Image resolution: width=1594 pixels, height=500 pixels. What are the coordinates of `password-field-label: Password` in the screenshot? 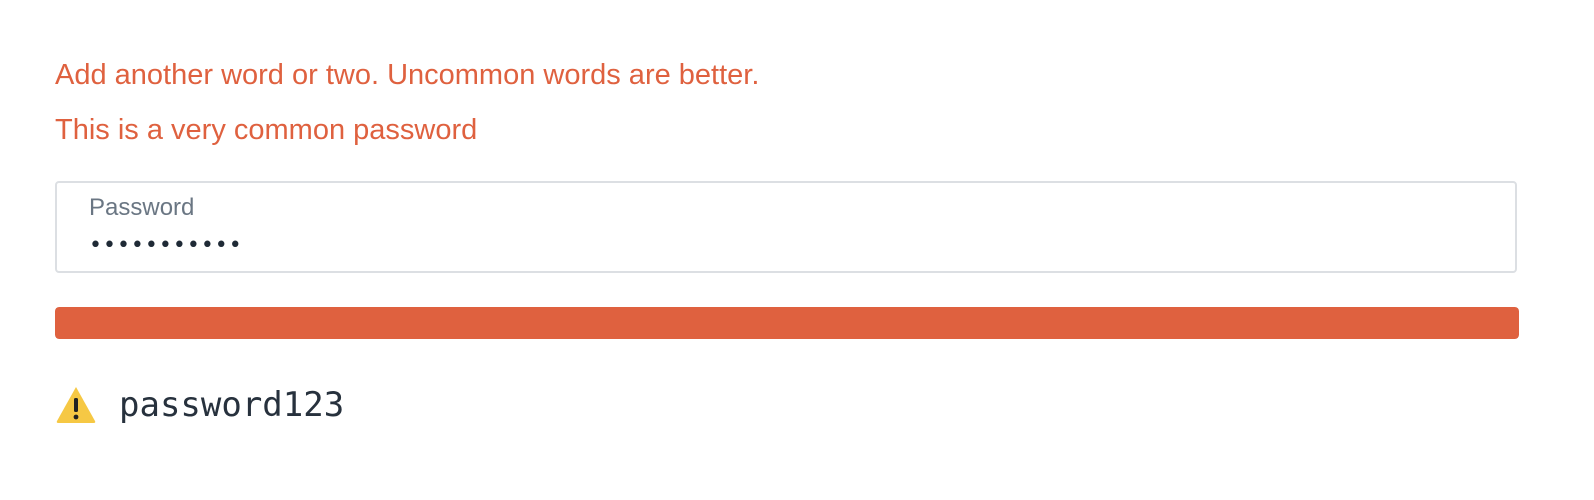 It's located at (142, 207).